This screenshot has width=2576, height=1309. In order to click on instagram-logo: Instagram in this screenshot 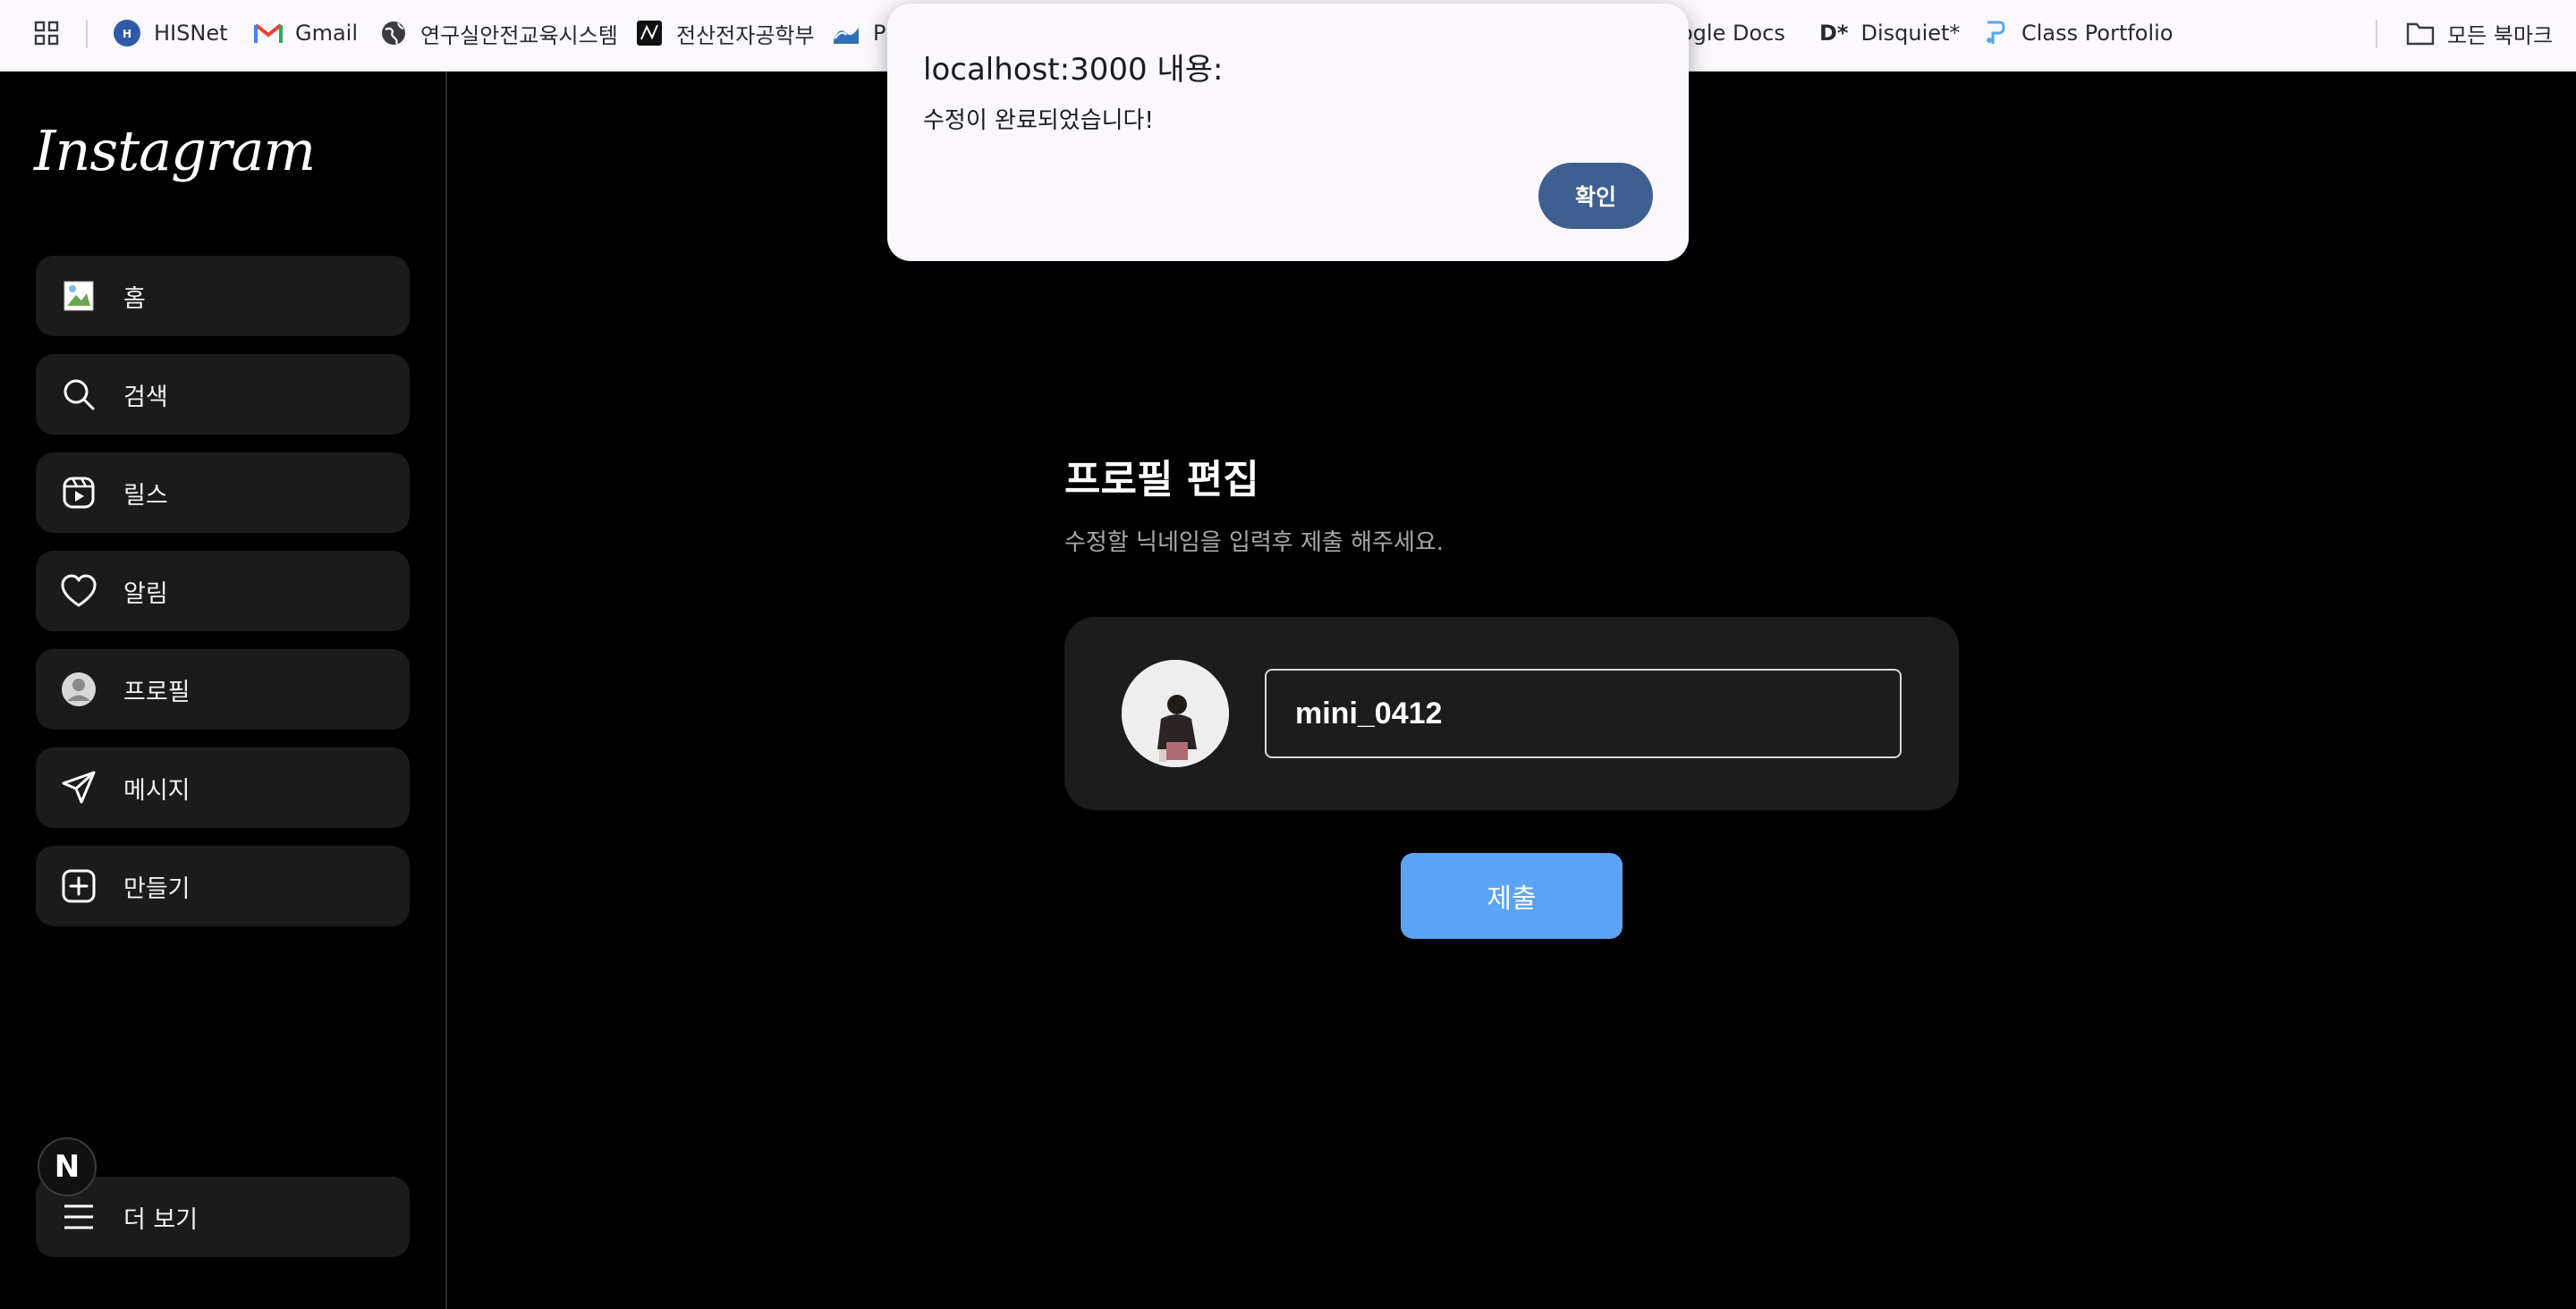, I will do `click(175, 150)`.